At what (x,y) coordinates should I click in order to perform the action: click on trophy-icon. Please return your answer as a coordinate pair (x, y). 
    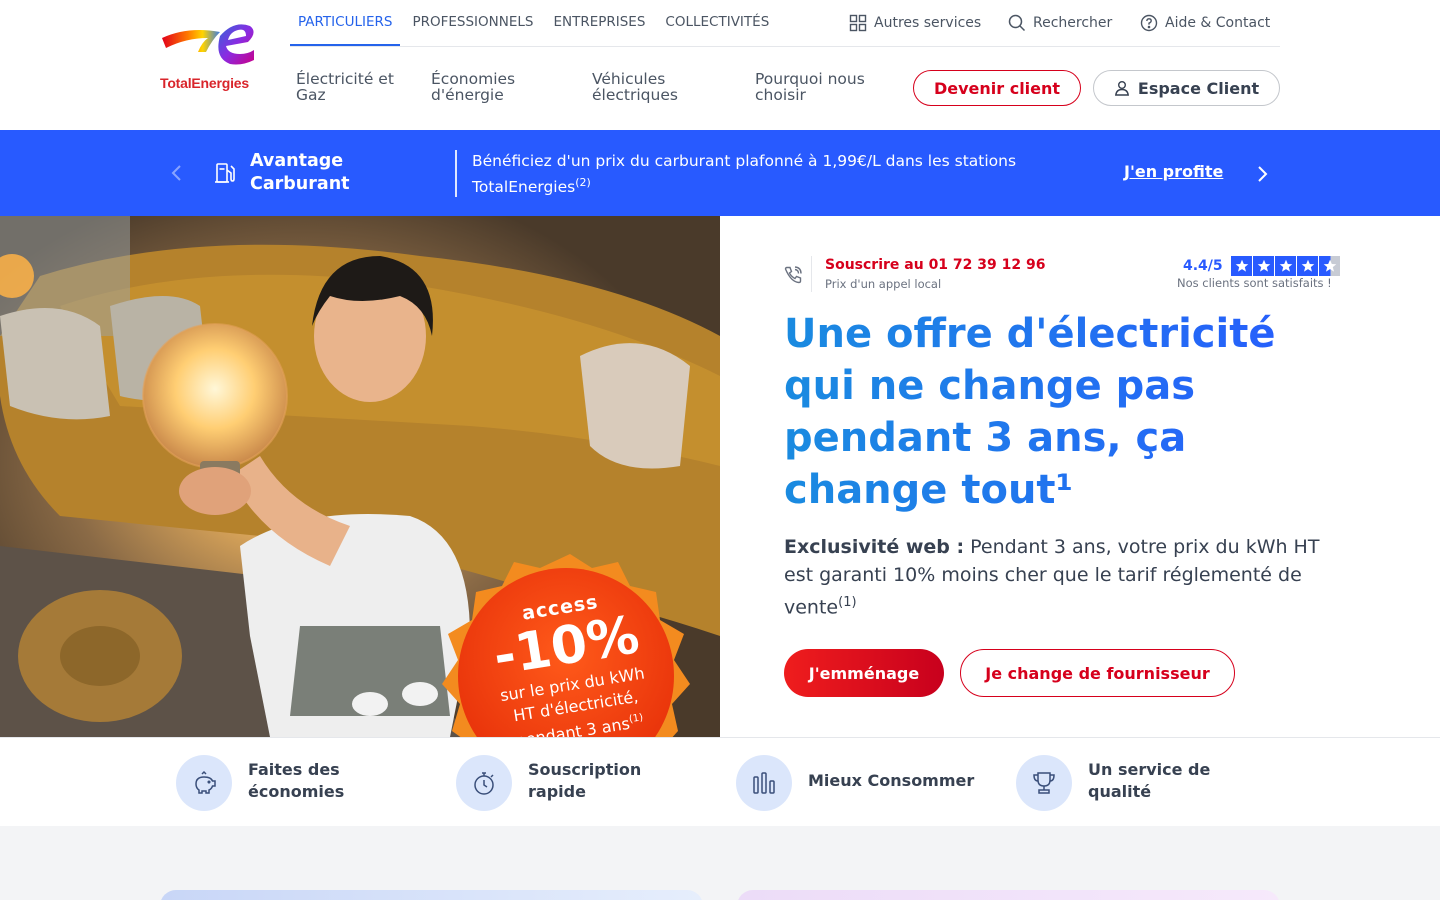
    Looking at the image, I should click on (1044, 783).